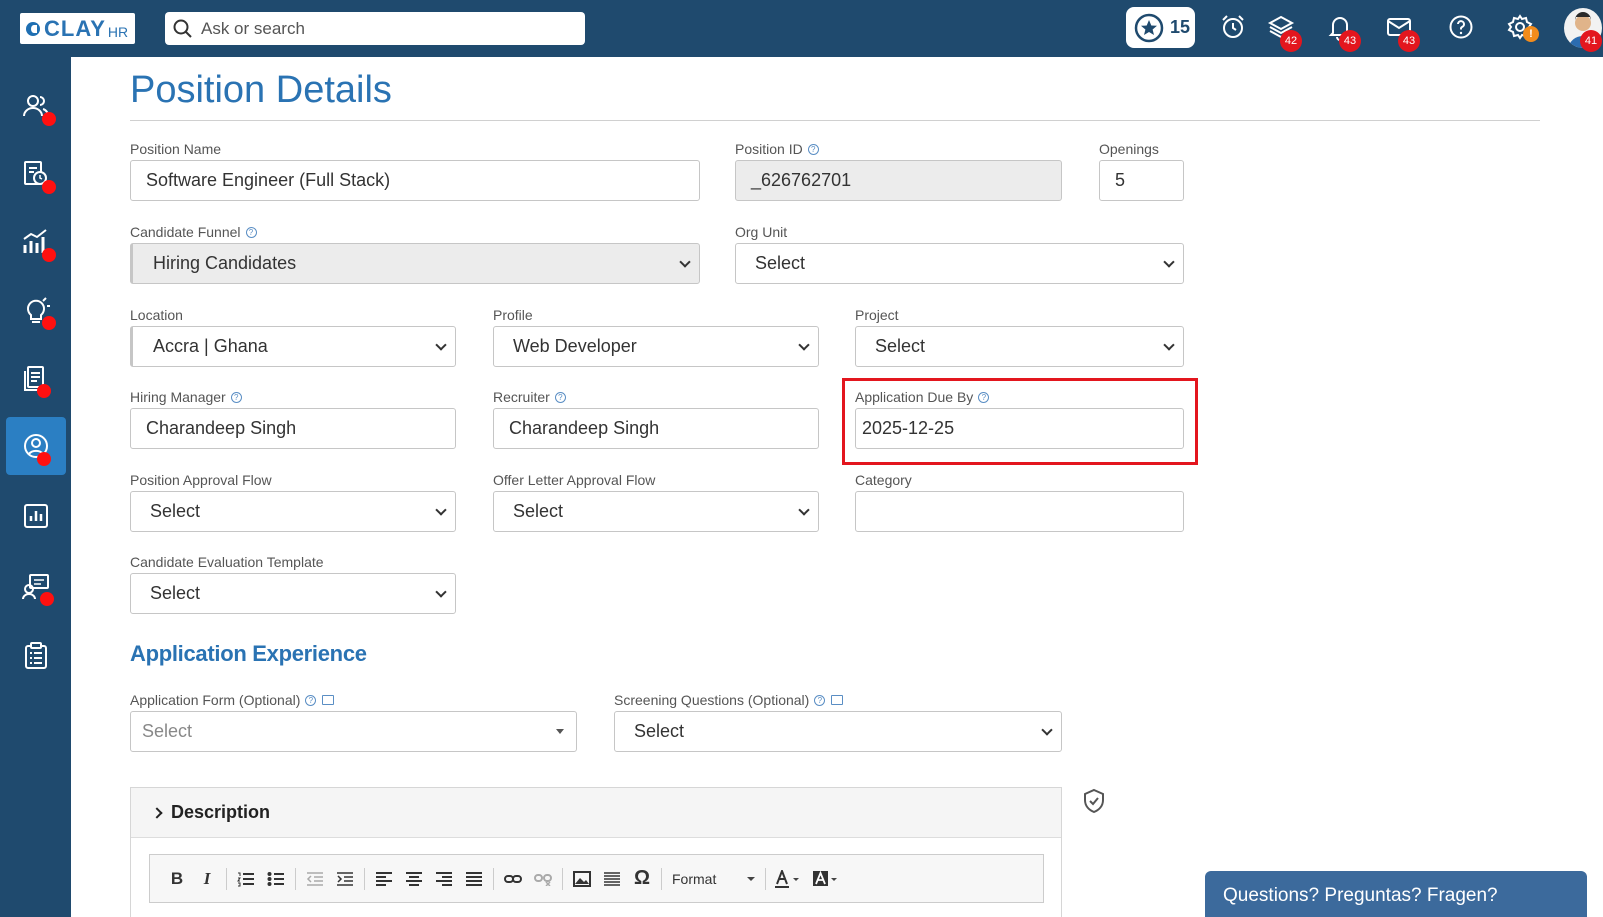 Image resolution: width=1603 pixels, height=917 pixels. Describe the element at coordinates (1522, 27) in the screenshot. I see `settings-button: !` at that location.